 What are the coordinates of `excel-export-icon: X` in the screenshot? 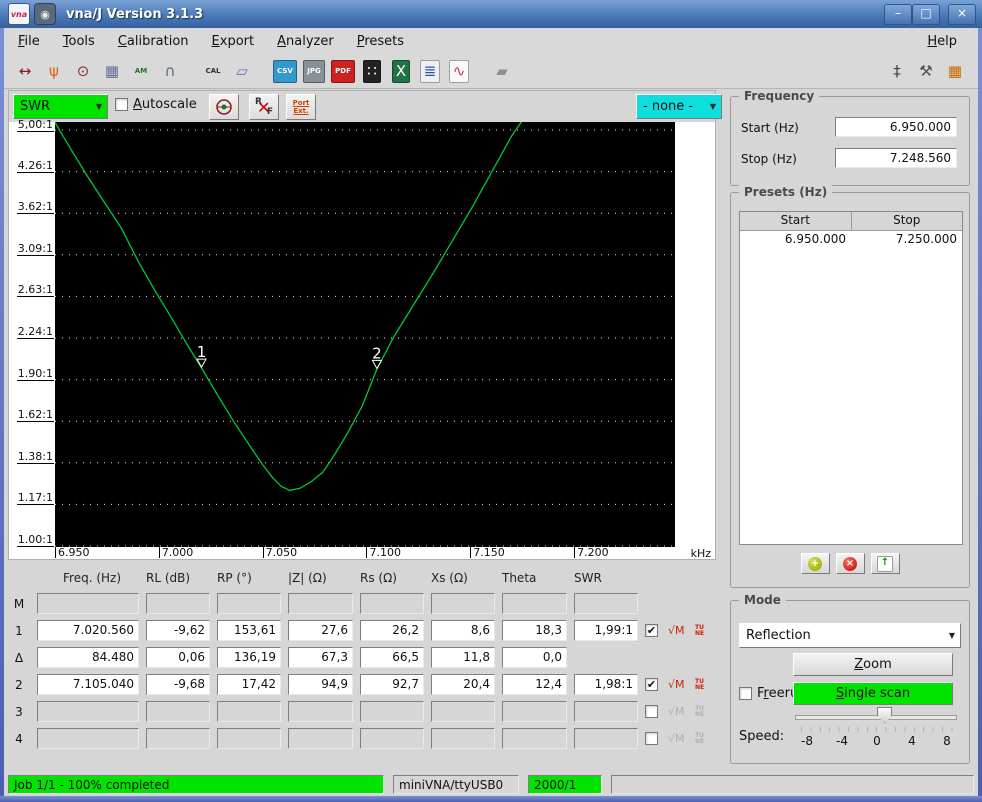 It's located at (401, 71).